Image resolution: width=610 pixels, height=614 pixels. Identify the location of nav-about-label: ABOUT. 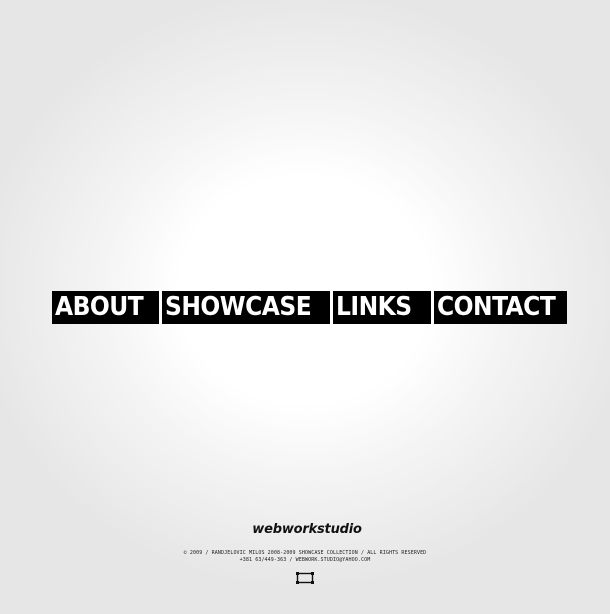
(99, 307).